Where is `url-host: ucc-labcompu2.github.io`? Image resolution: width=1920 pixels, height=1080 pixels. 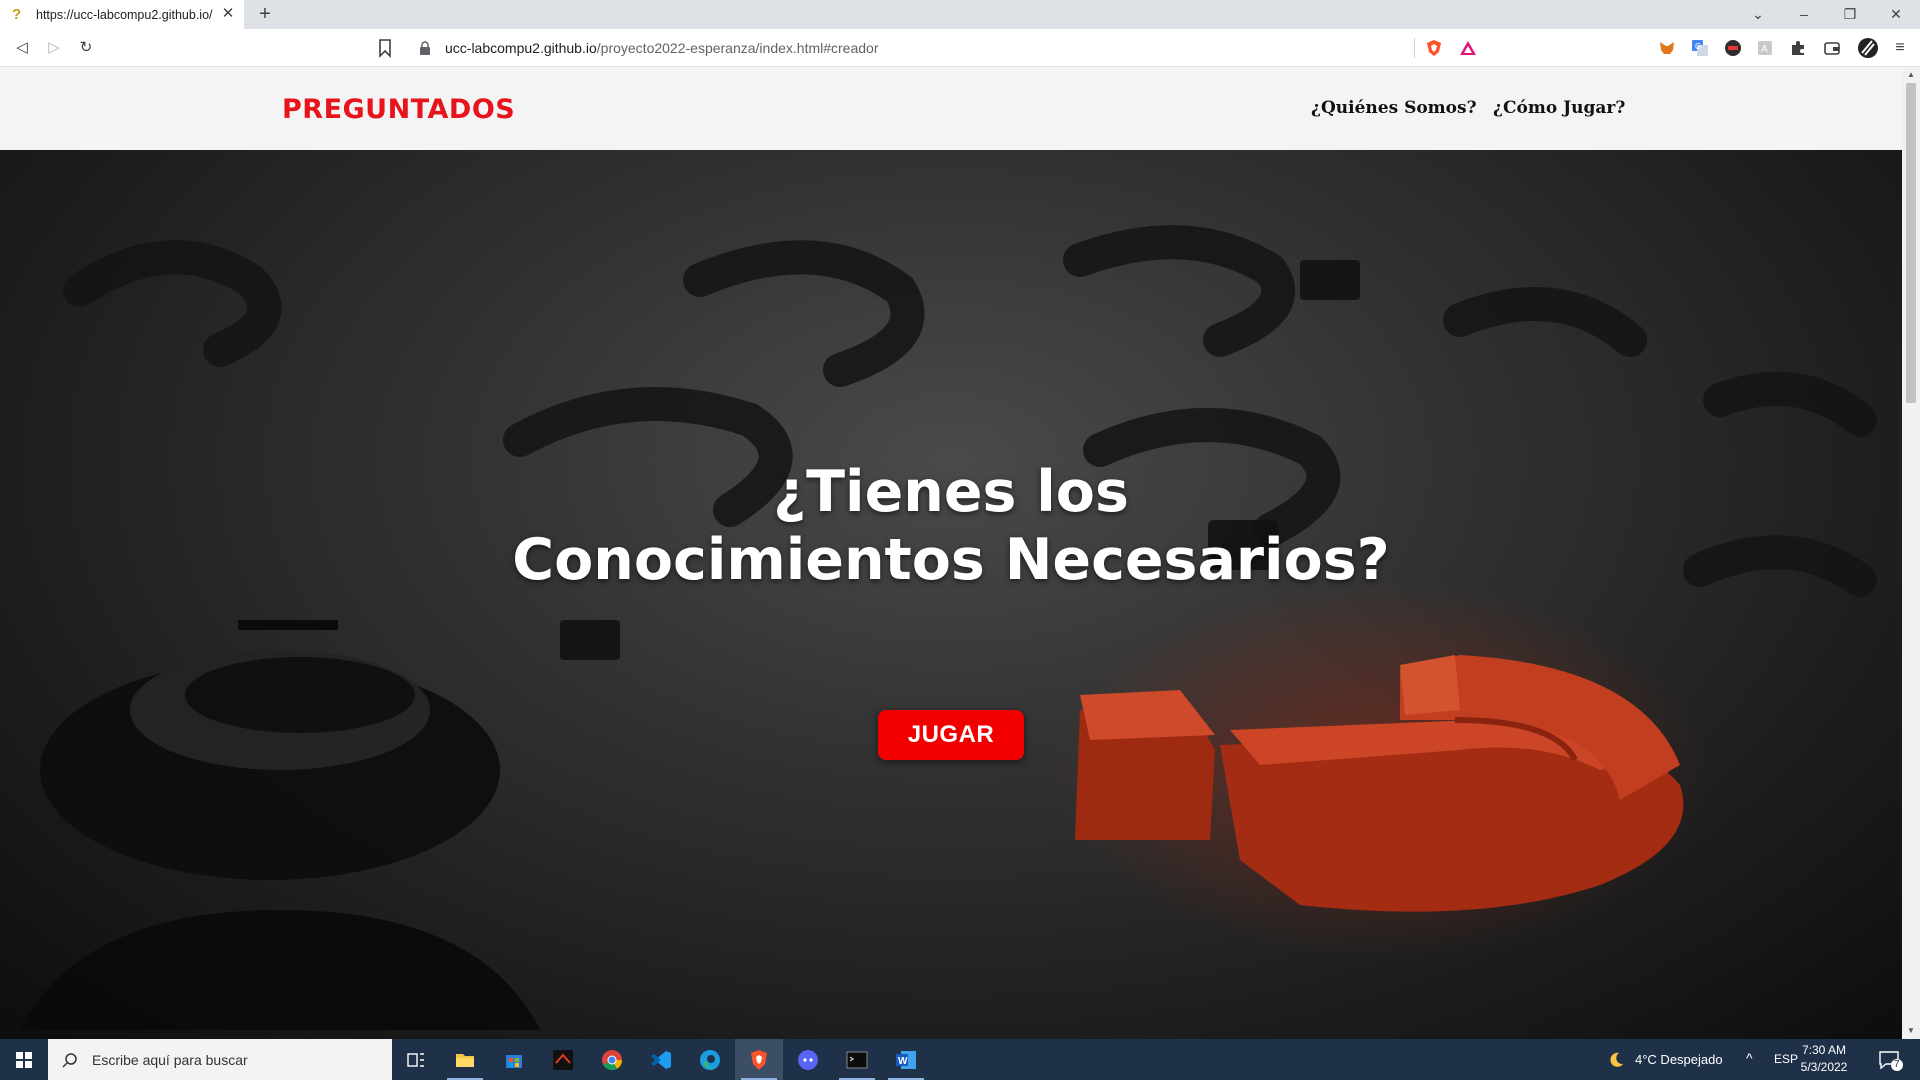 url-host: ucc-labcompu2.github.io is located at coordinates (521, 48).